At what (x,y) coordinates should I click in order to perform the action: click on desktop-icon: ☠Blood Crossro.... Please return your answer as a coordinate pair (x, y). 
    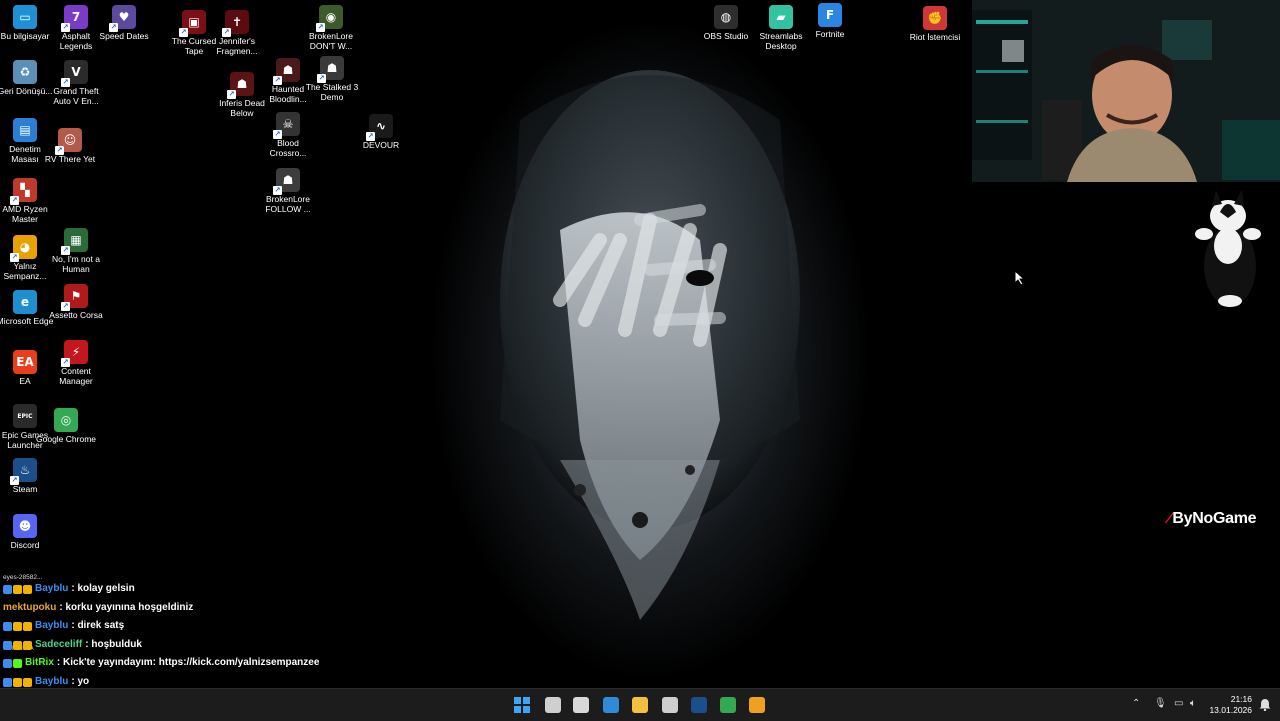
    Looking at the image, I should click on (288, 135).